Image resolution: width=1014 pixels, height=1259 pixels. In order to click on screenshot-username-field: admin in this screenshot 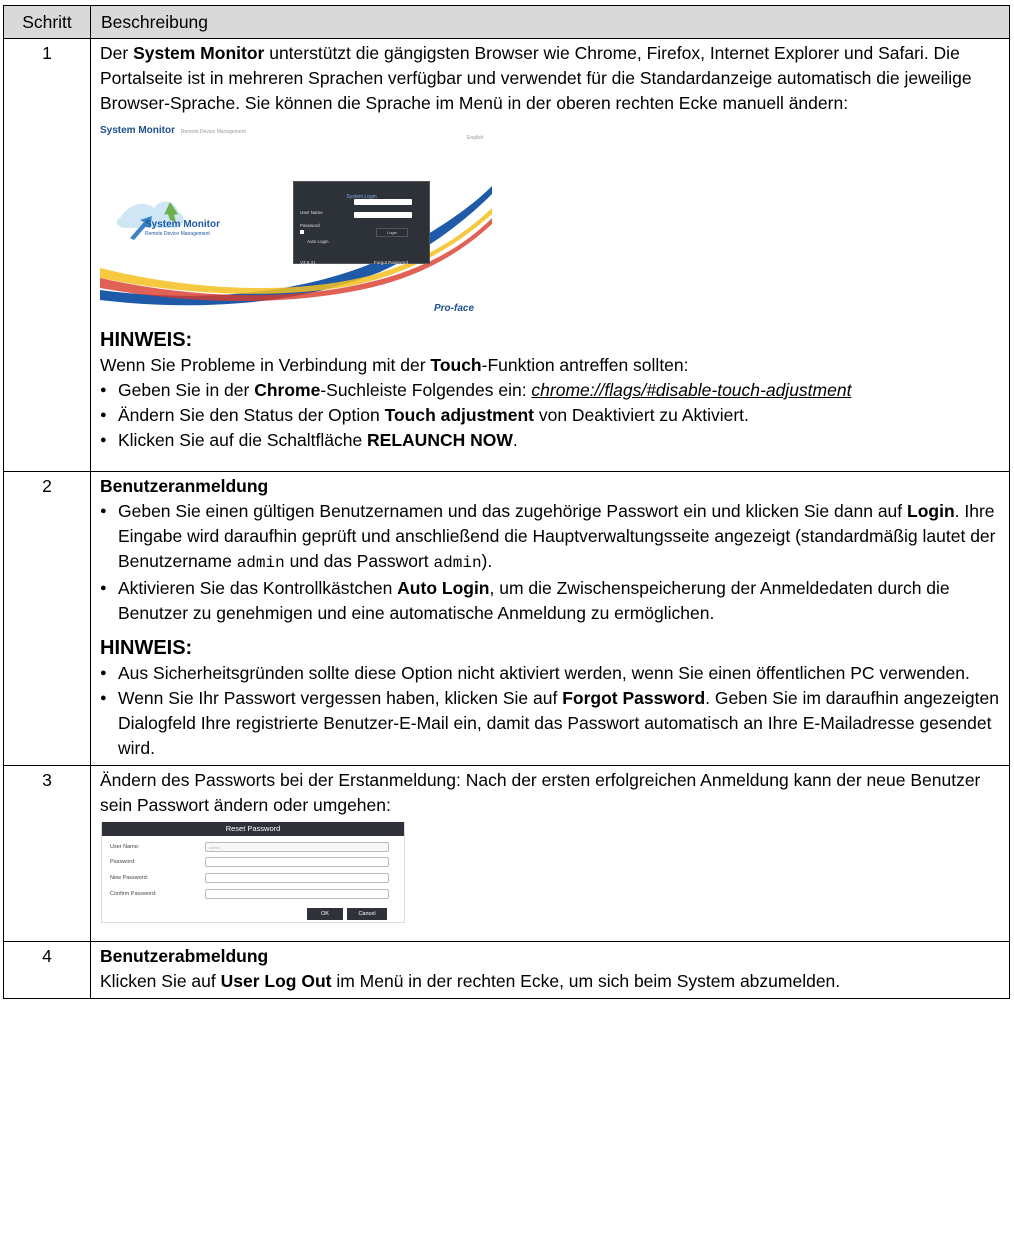, I will do `click(297, 847)`.